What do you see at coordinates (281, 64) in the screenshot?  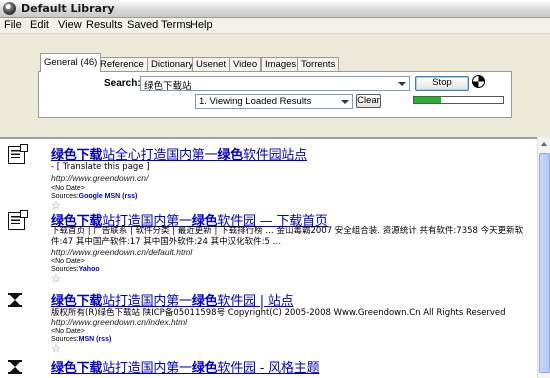 I see `tab-images: Images` at bounding box center [281, 64].